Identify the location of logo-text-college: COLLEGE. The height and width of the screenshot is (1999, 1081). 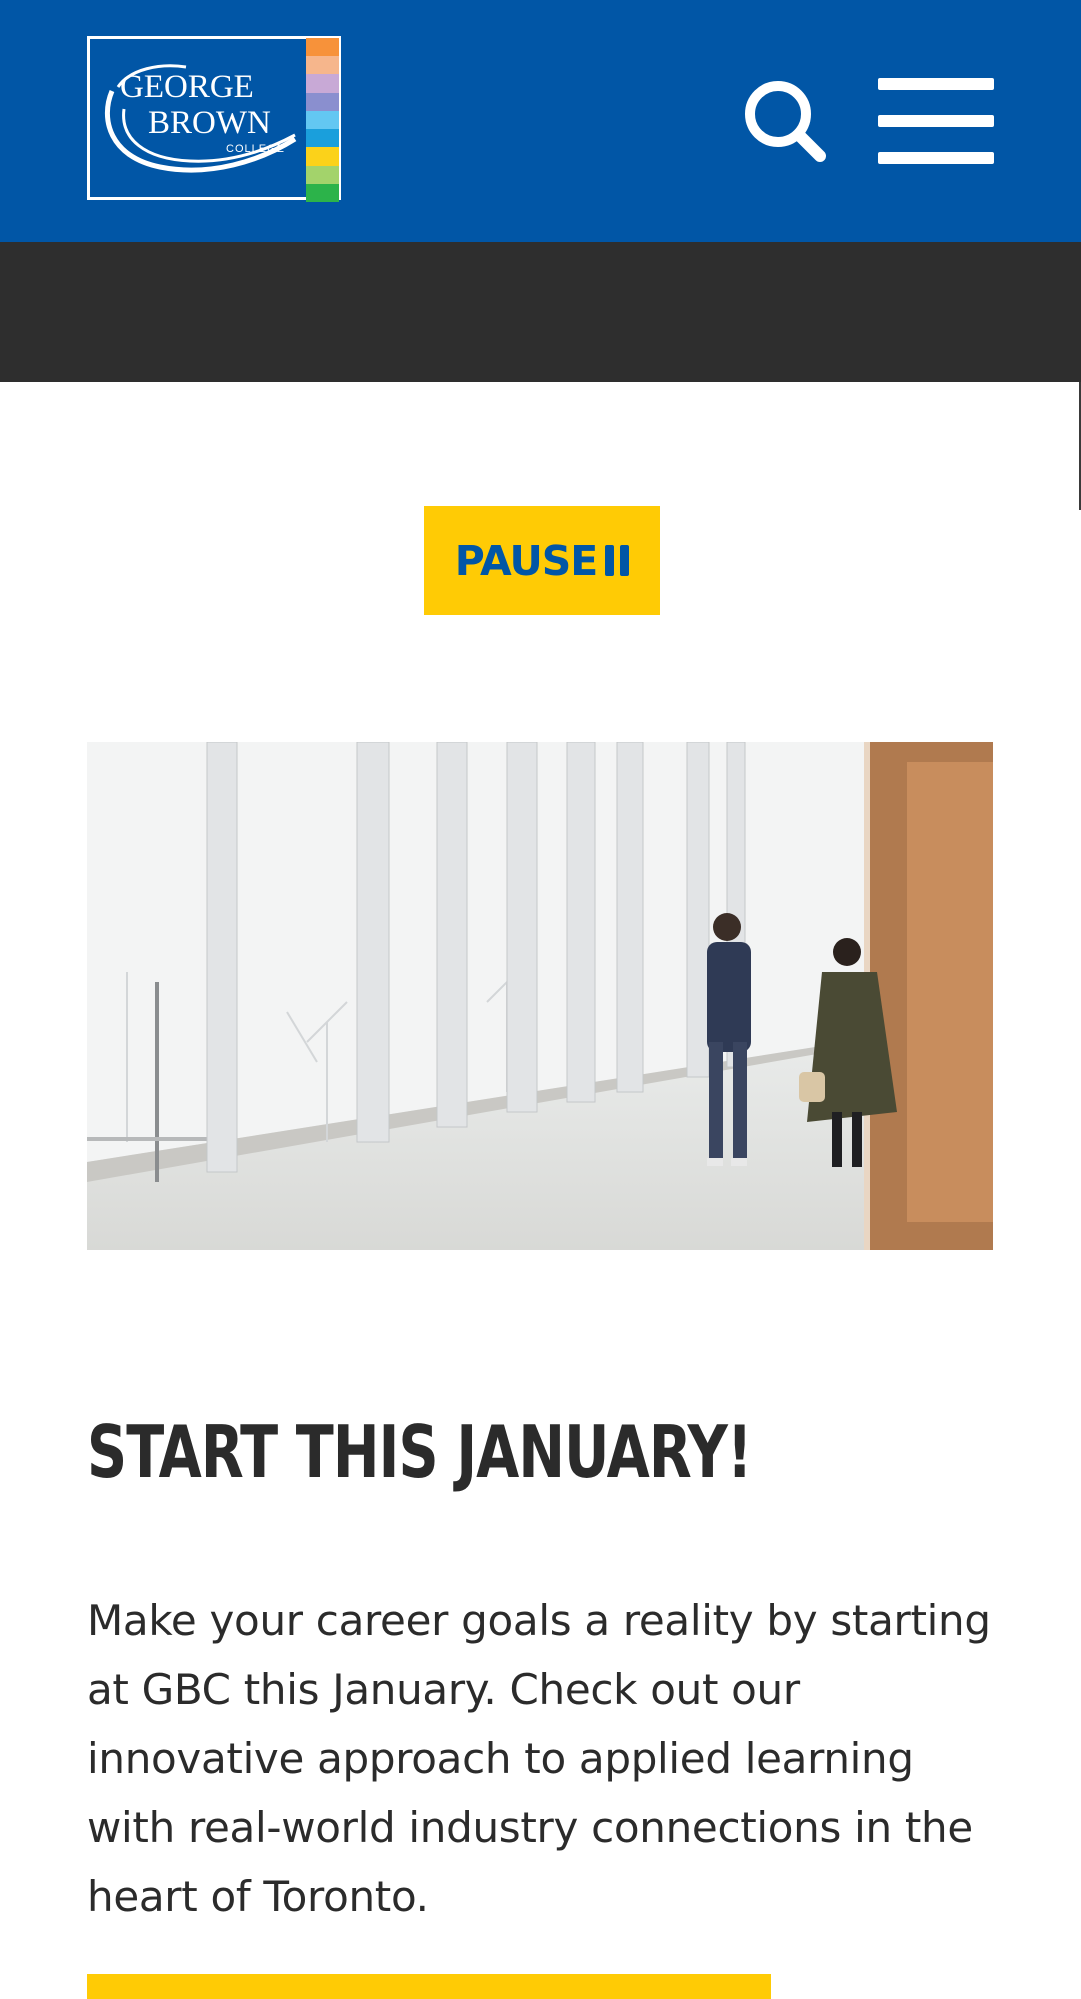
(255, 149).